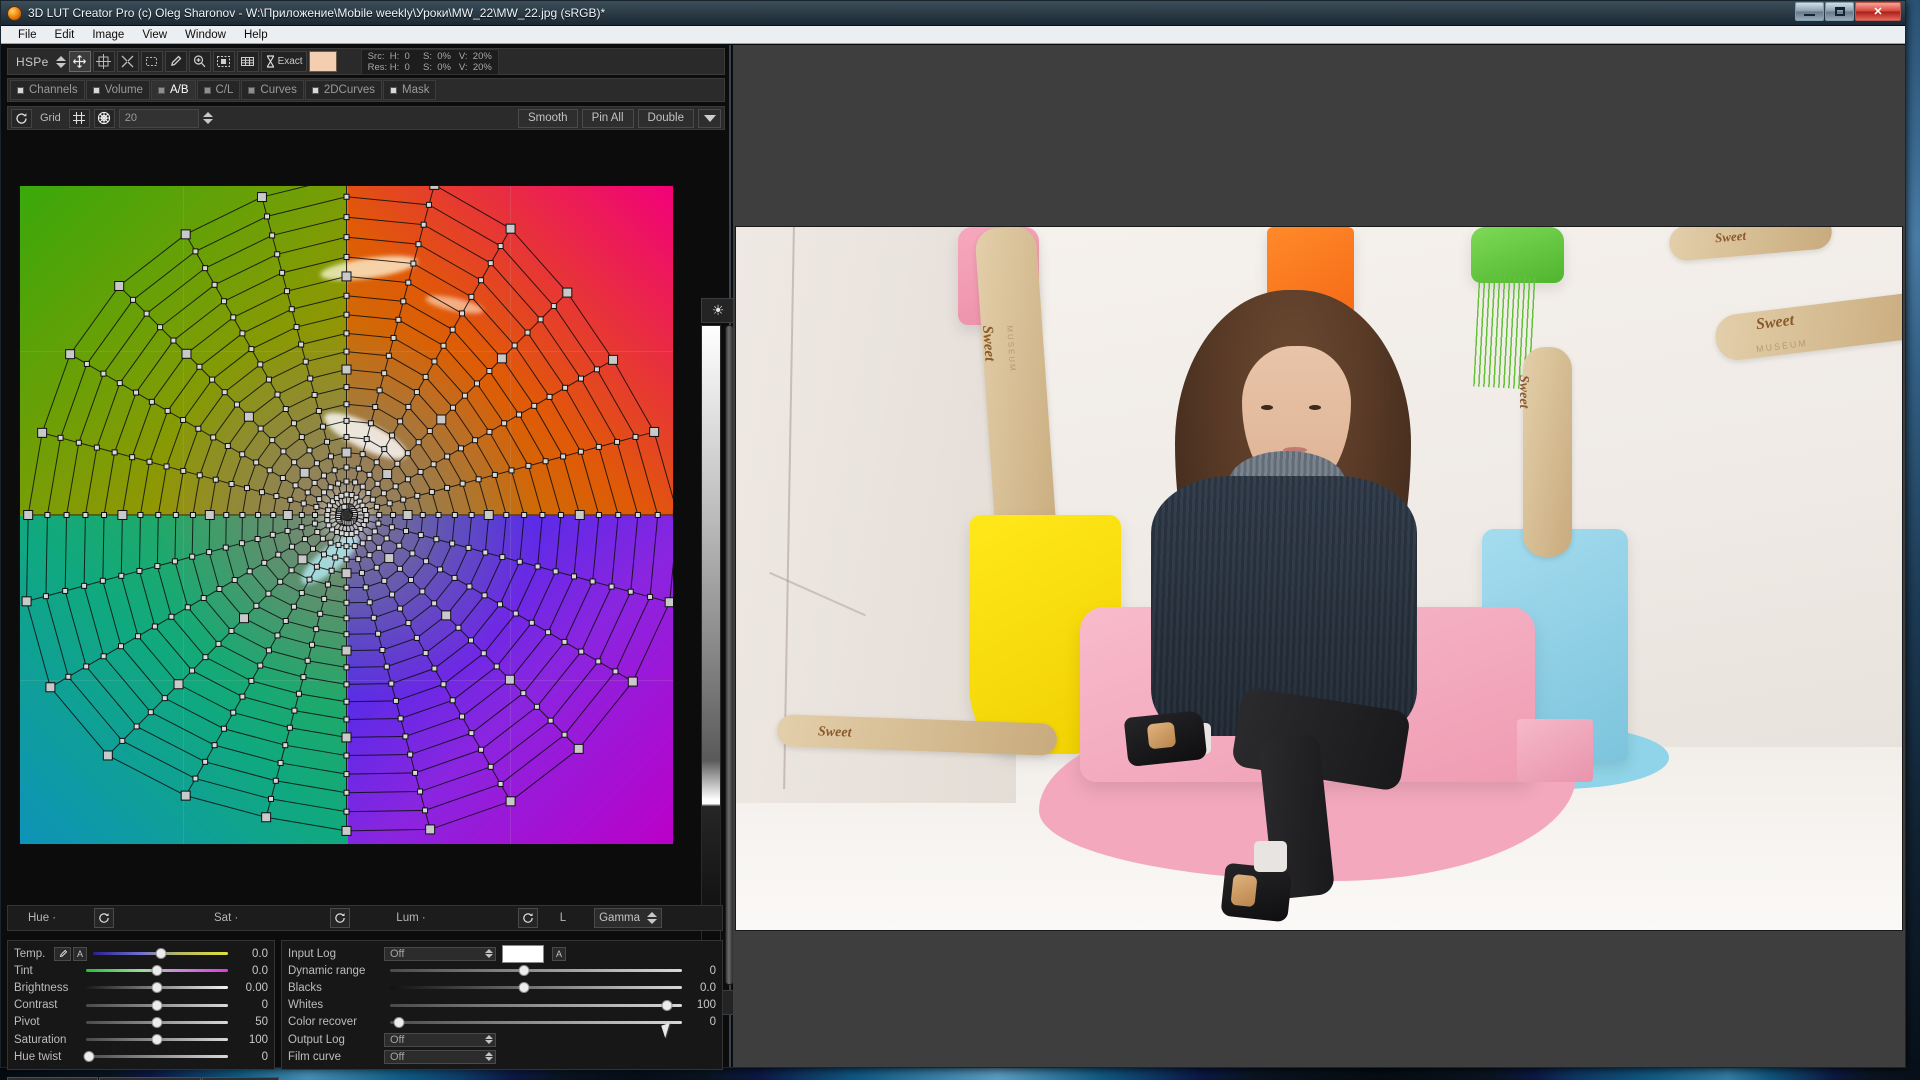  What do you see at coordinates (607, 118) in the screenshot?
I see `pin-all-button: Pin All` at bounding box center [607, 118].